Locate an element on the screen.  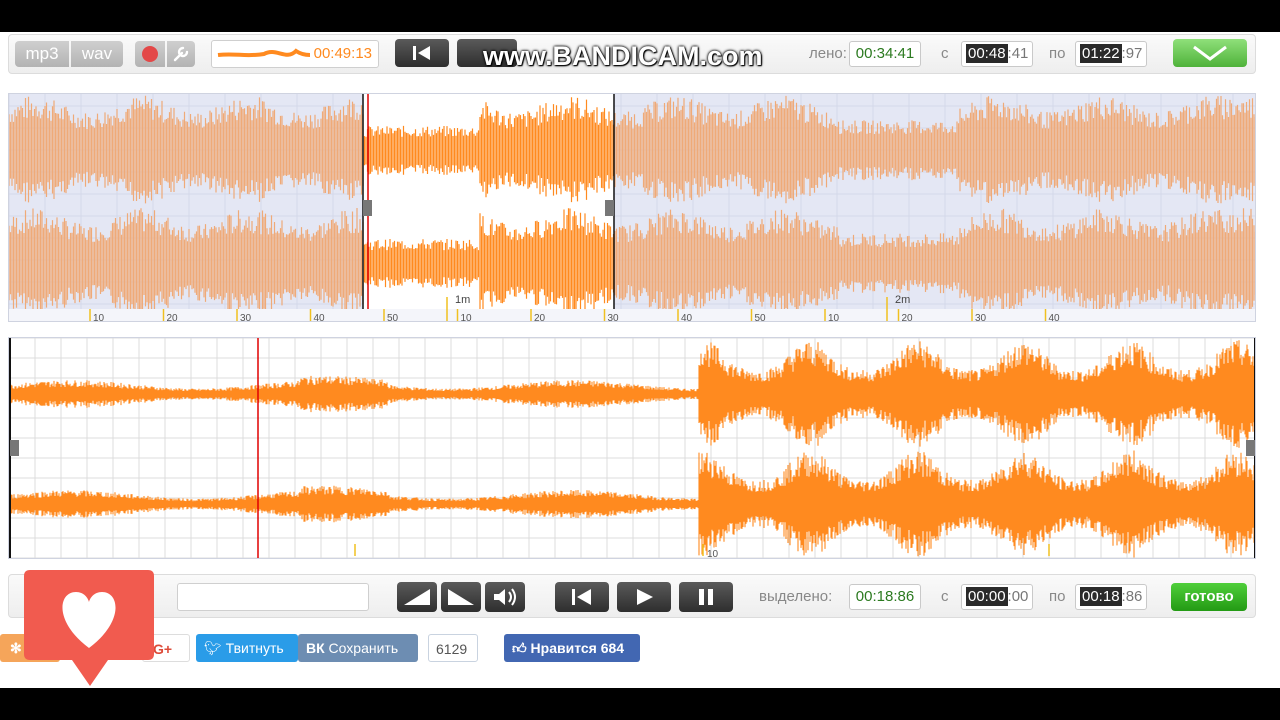
from-label-top: с is located at coordinates (945, 53).